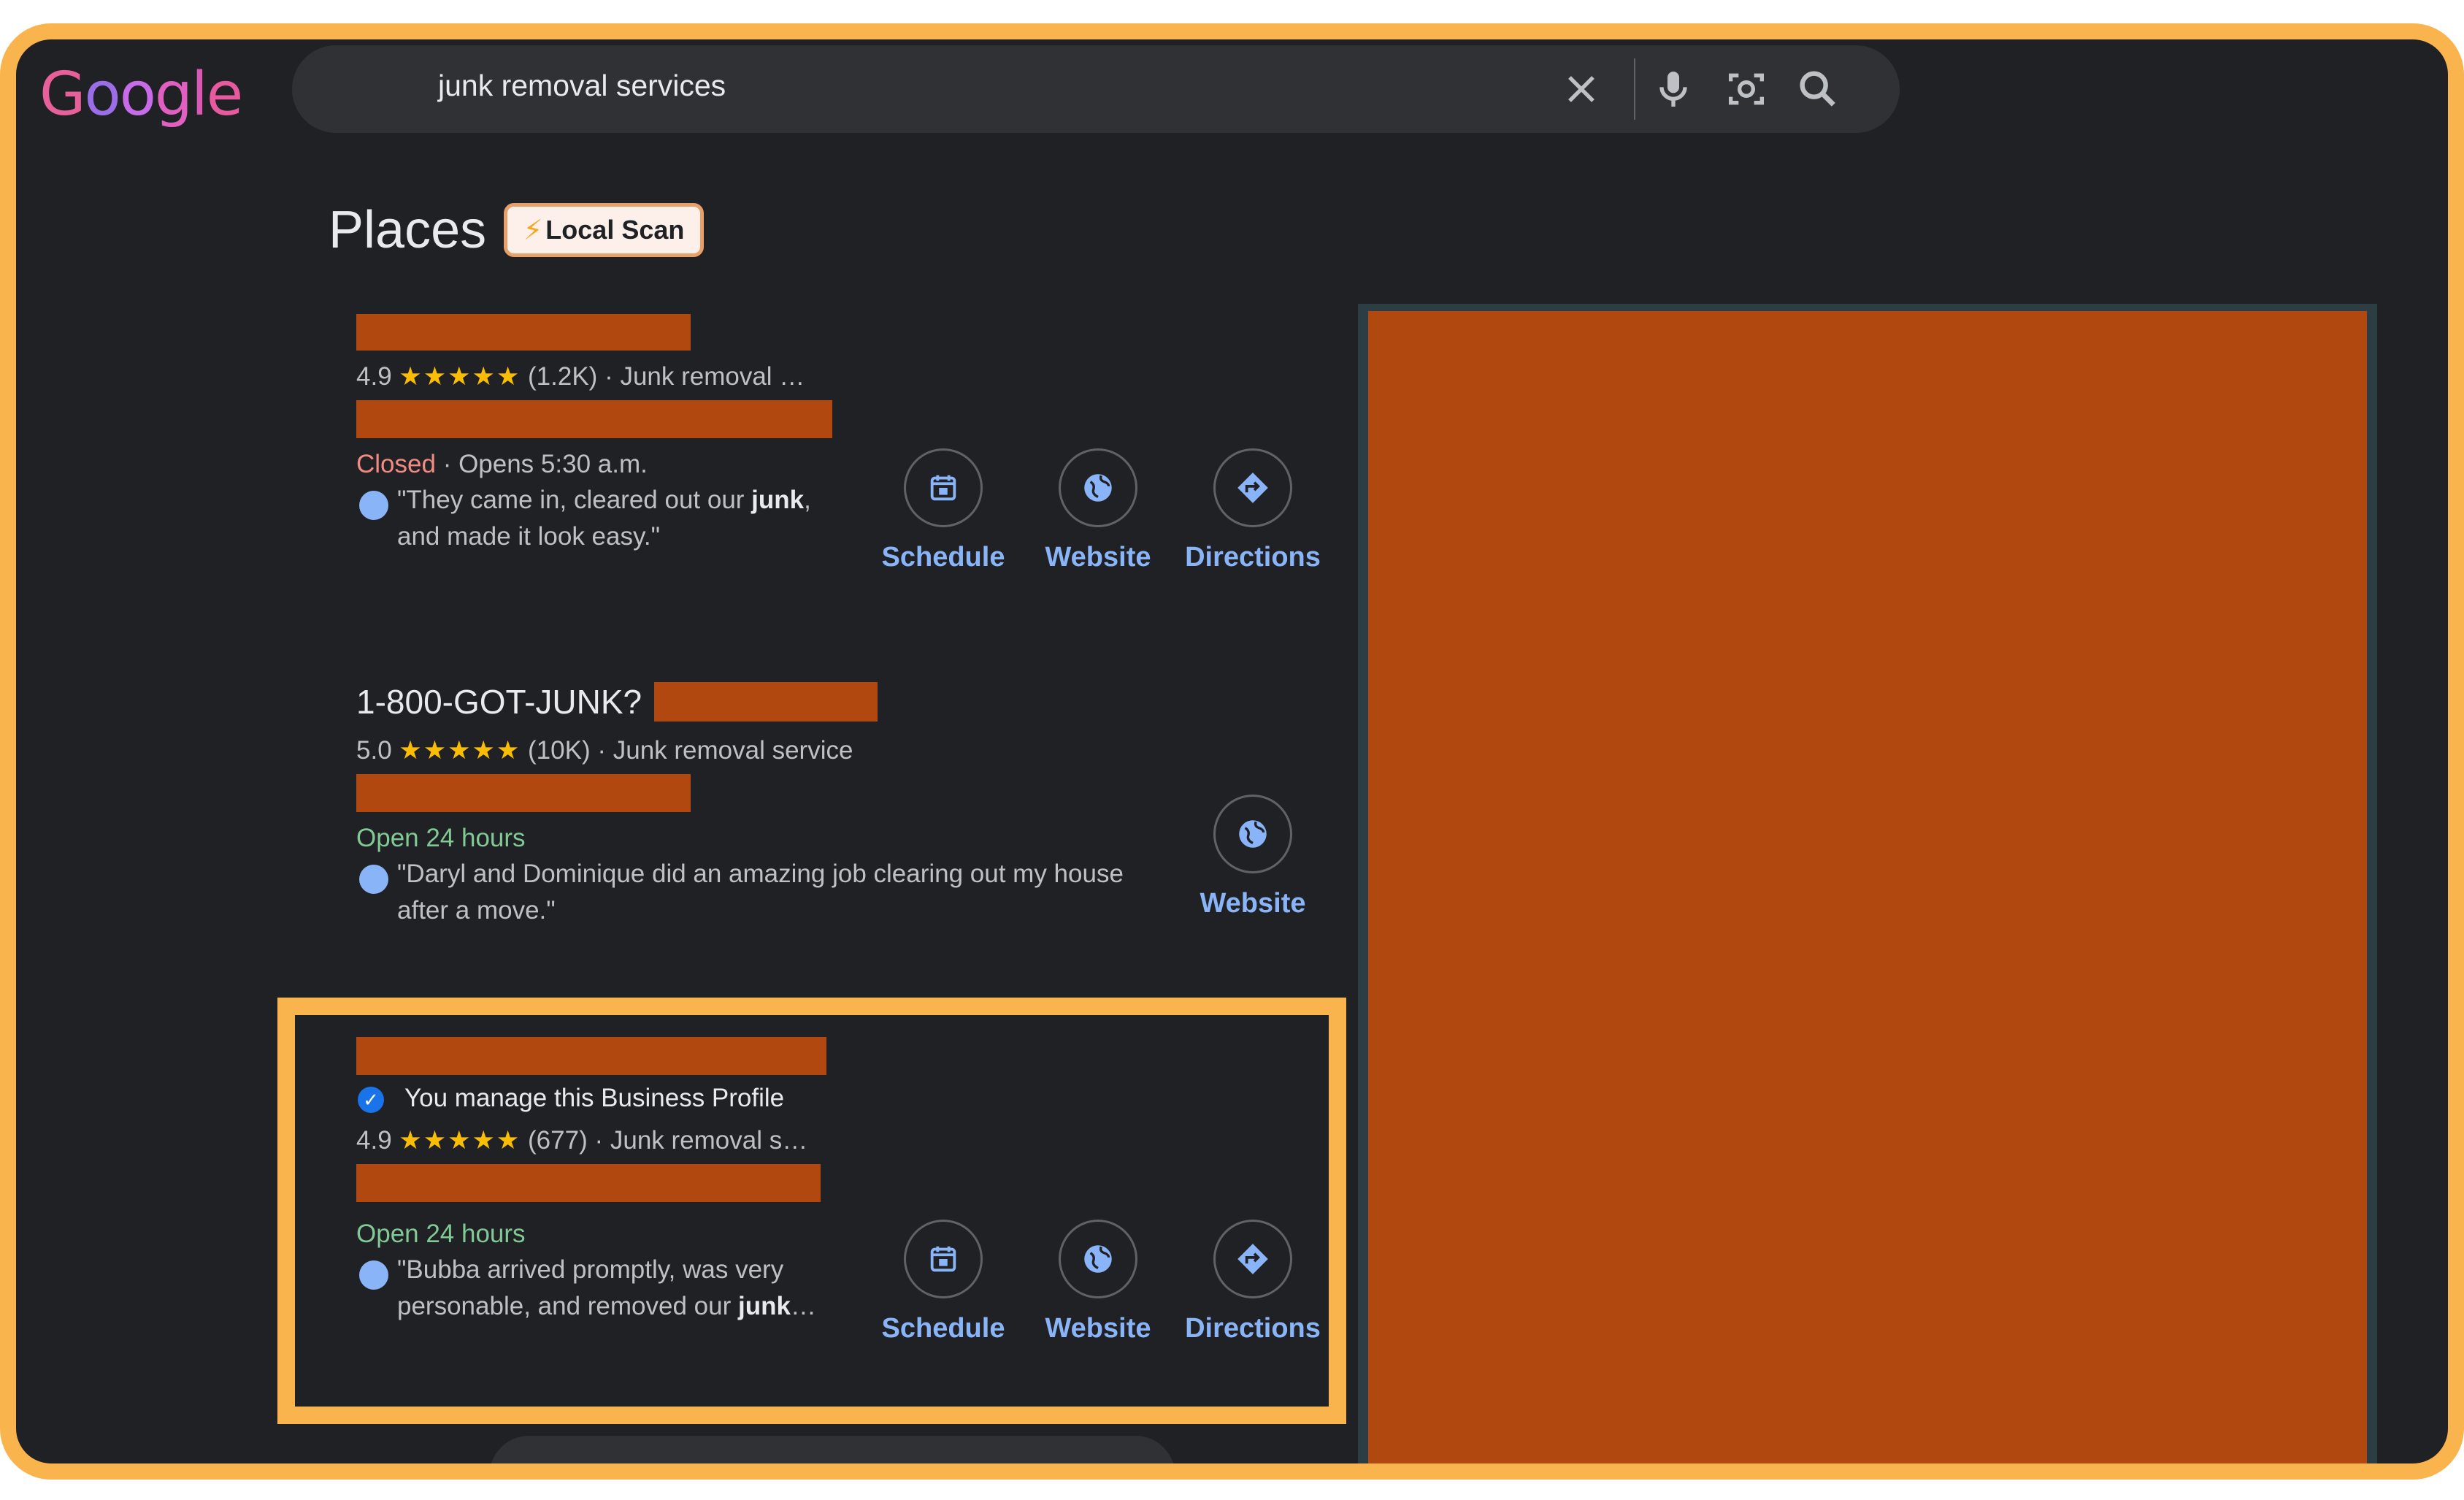 This screenshot has width=2464, height=1500. What do you see at coordinates (594, 1098) in the screenshot?
I see `managed-profile-label: You manage this Business Profile` at bounding box center [594, 1098].